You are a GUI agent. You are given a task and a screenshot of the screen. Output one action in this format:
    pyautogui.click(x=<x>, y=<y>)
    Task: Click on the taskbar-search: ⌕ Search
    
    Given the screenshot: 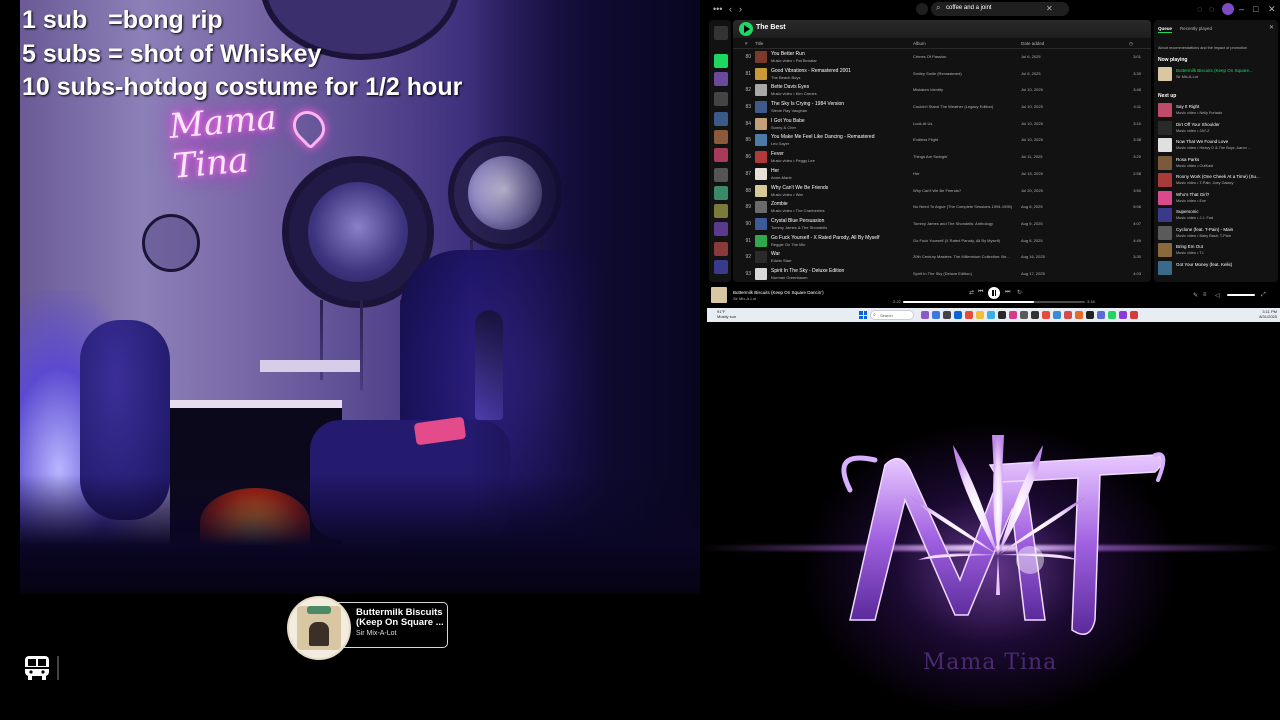 What is the action you would take?
    pyautogui.click(x=892, y=315)
    